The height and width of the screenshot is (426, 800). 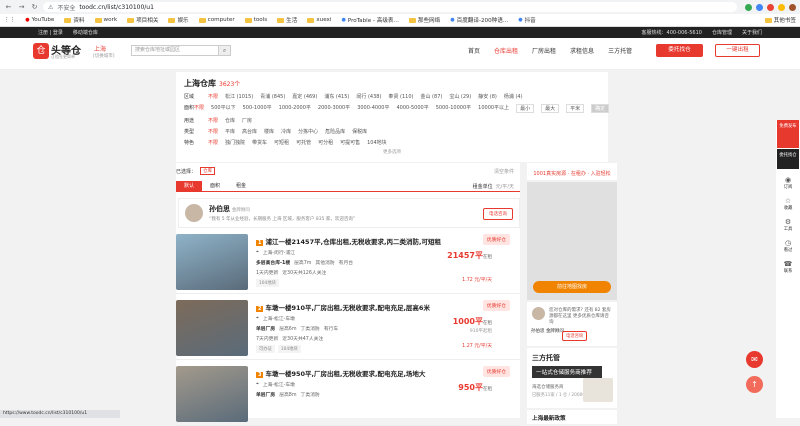 I want to click on filter-option: 高台库, so click(x=249, y=131).